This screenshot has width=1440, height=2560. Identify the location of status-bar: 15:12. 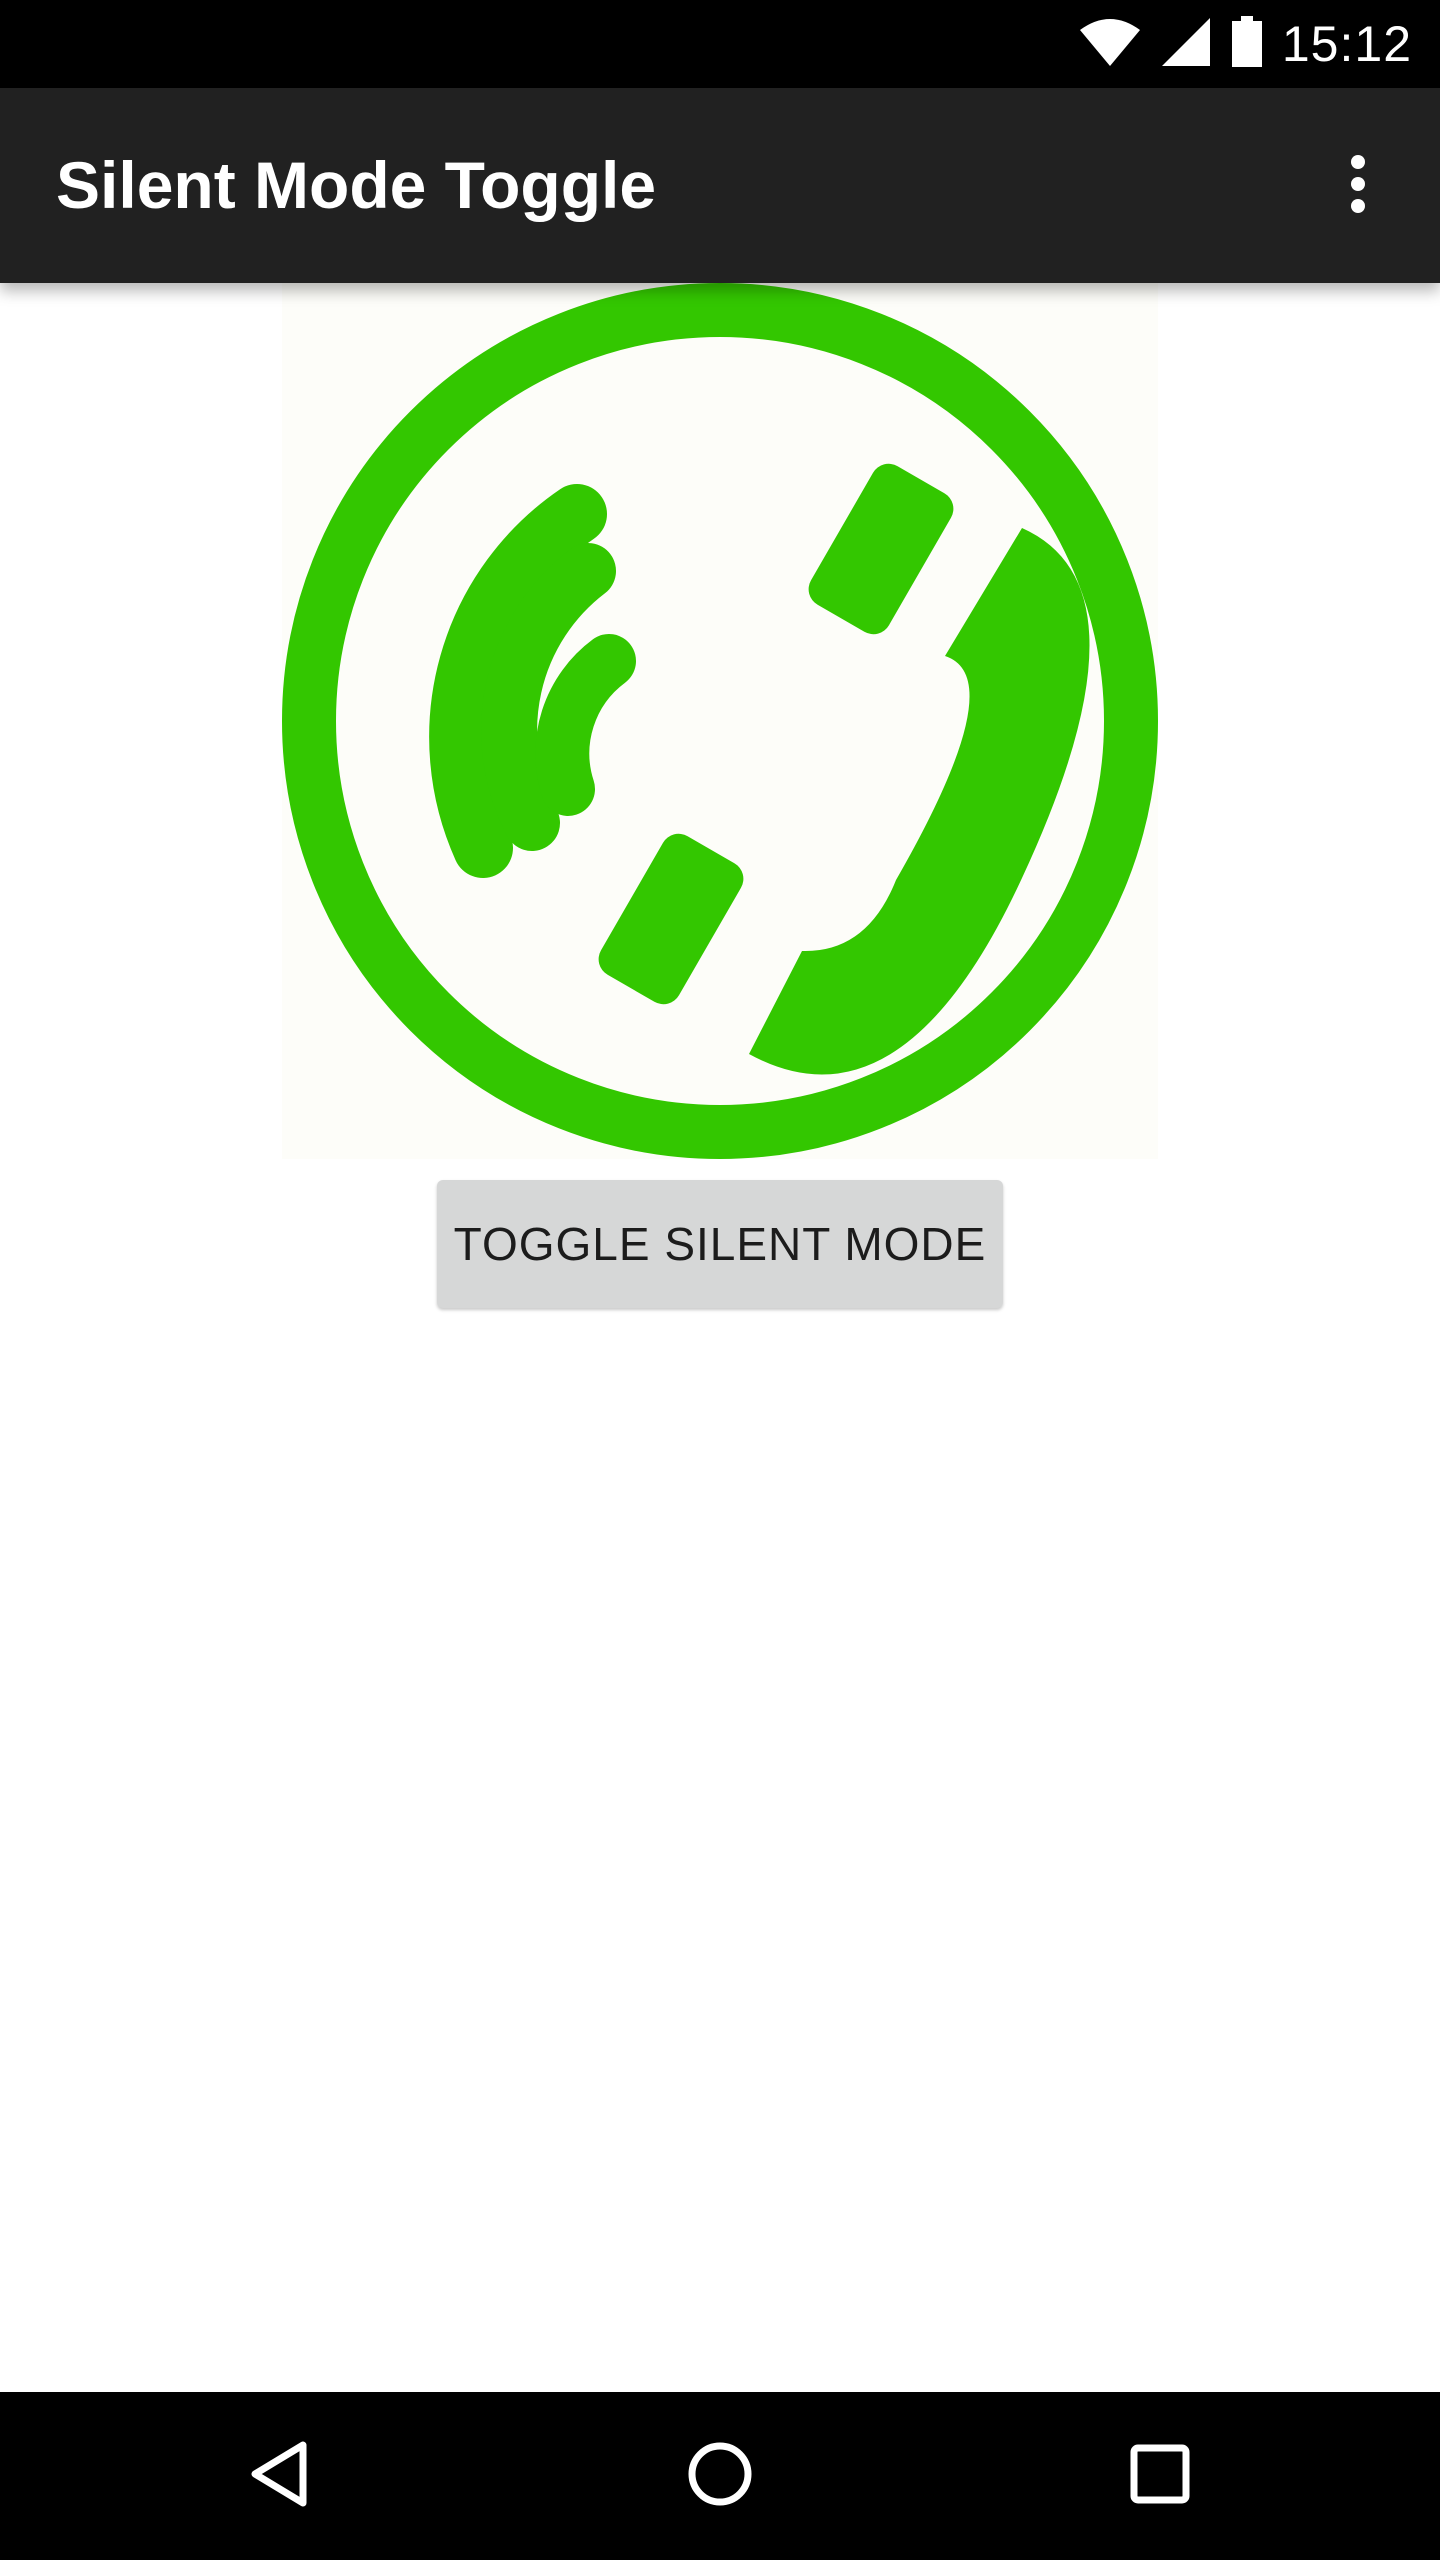
(720, 44).